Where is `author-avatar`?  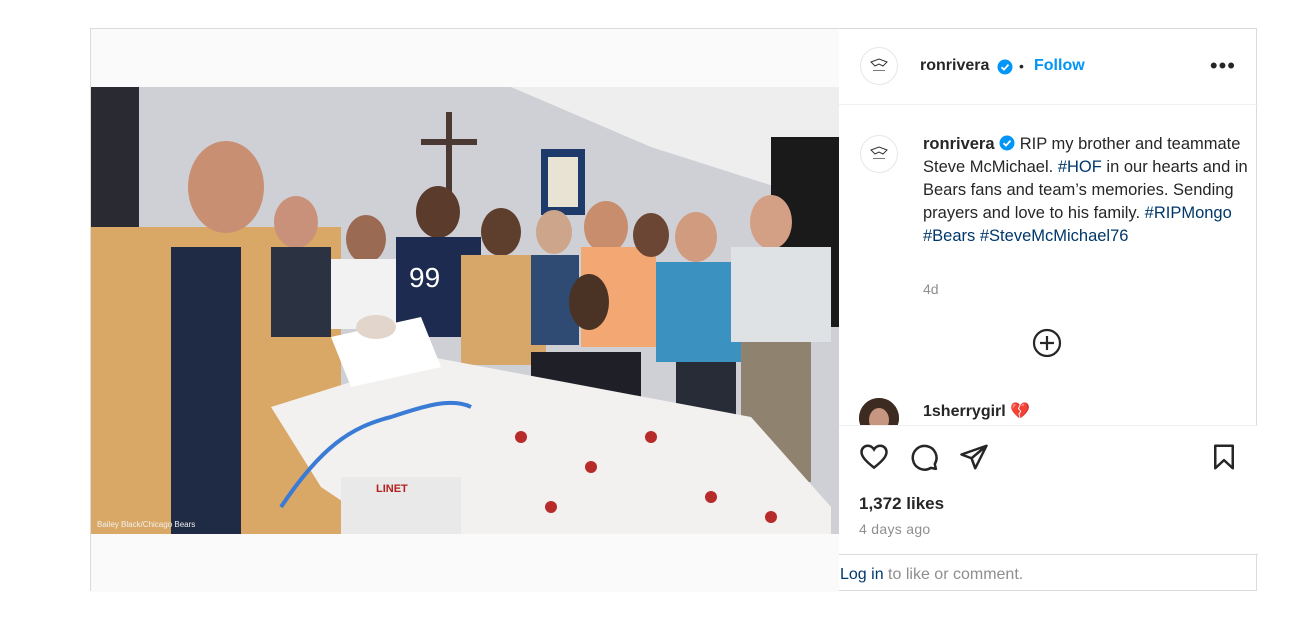 author-avatar is located at coordinates (879, 66).